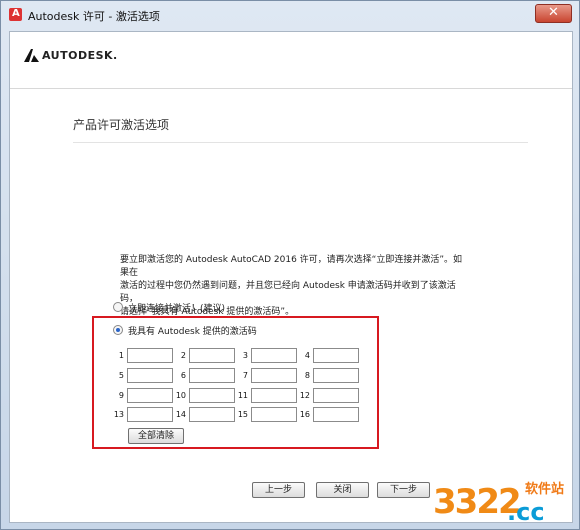  What do you see at coordinates (403, 490) in the screenshot?
I see `next-button: 下一步` at bounding box center [403, 490].